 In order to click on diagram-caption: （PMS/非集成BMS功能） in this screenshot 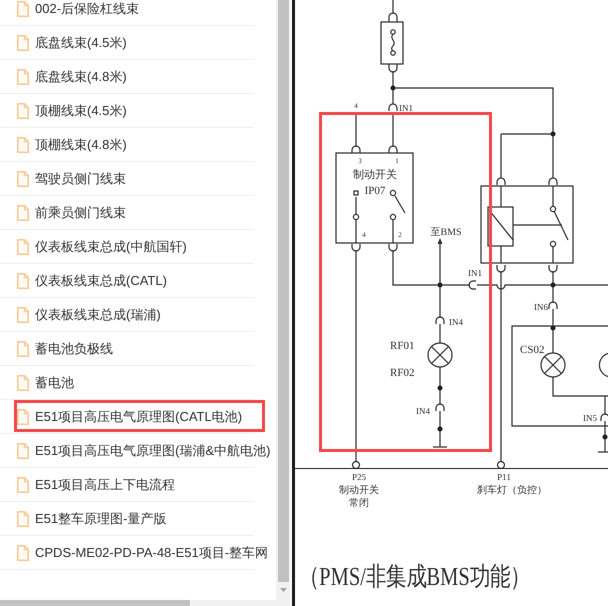, I will do `click(414, 577)`.